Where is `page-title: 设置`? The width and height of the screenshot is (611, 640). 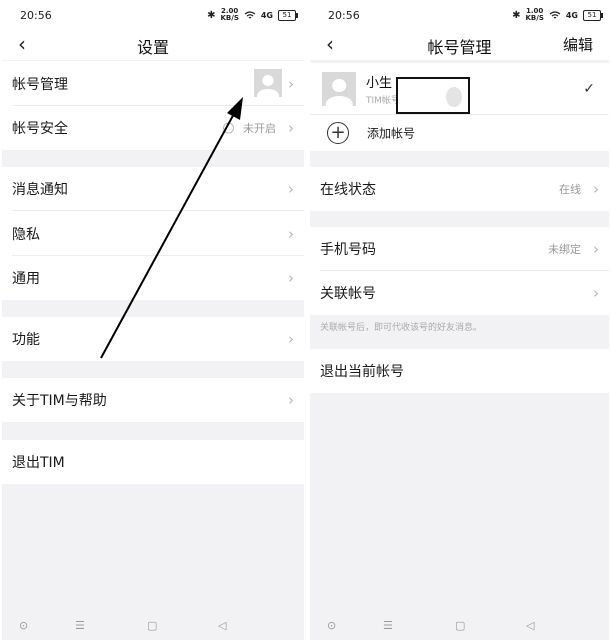 page-title: 设置 is located at coordinates (152, 47).